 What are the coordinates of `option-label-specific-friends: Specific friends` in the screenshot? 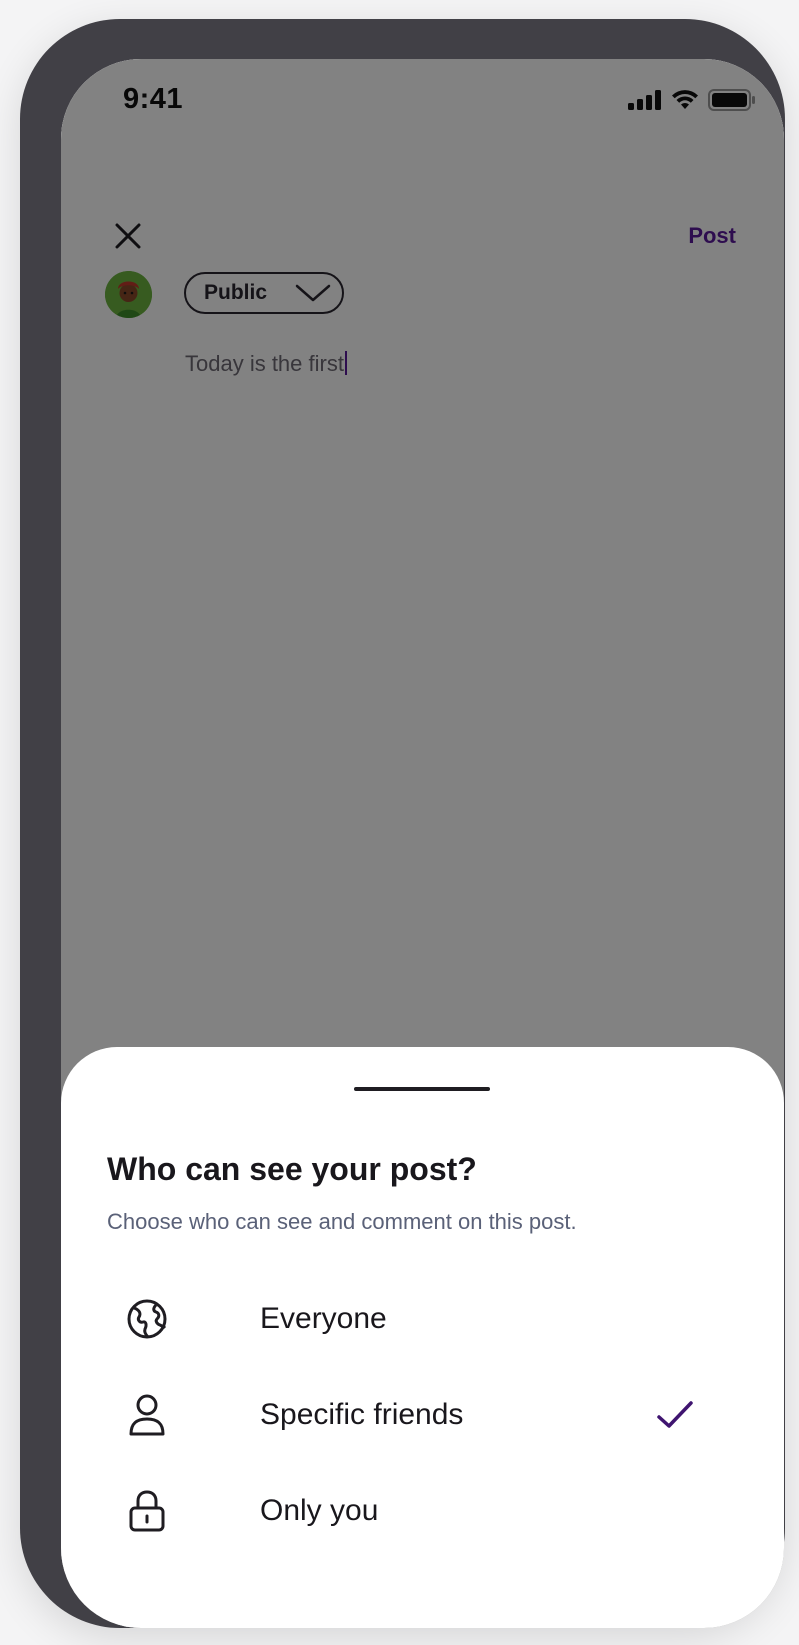 It's located at (362, 1414).